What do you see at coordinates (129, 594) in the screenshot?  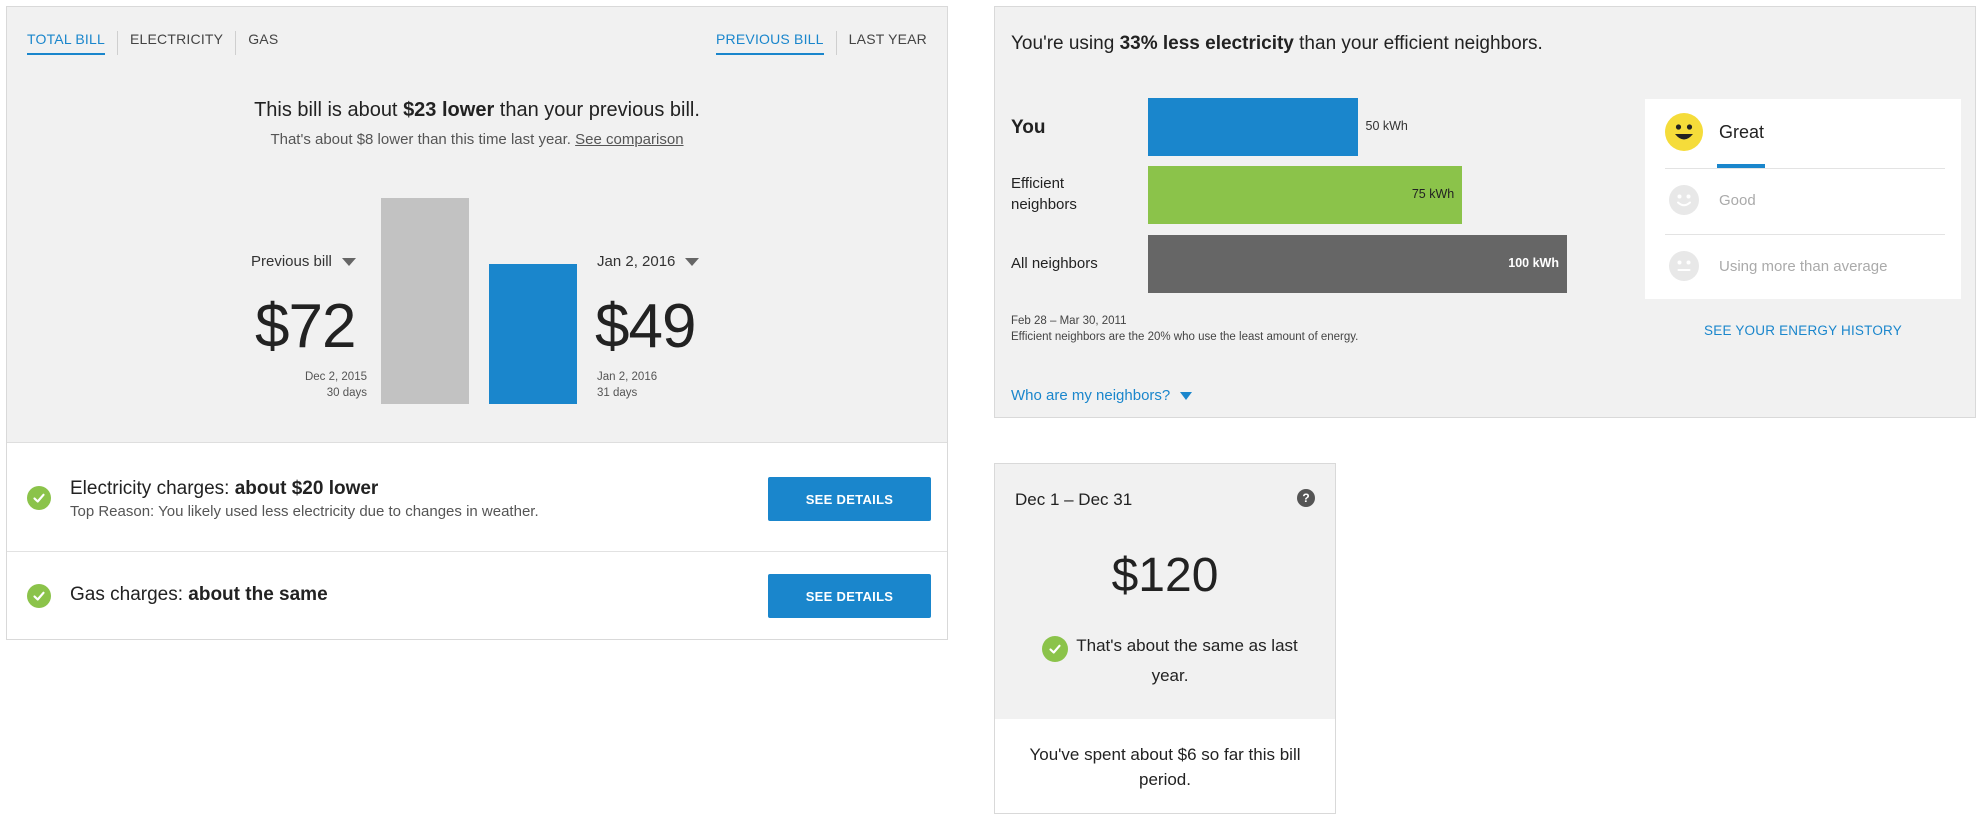 I see `gas-title-prefix: Gas charges:` at bounding box center [129, 594].